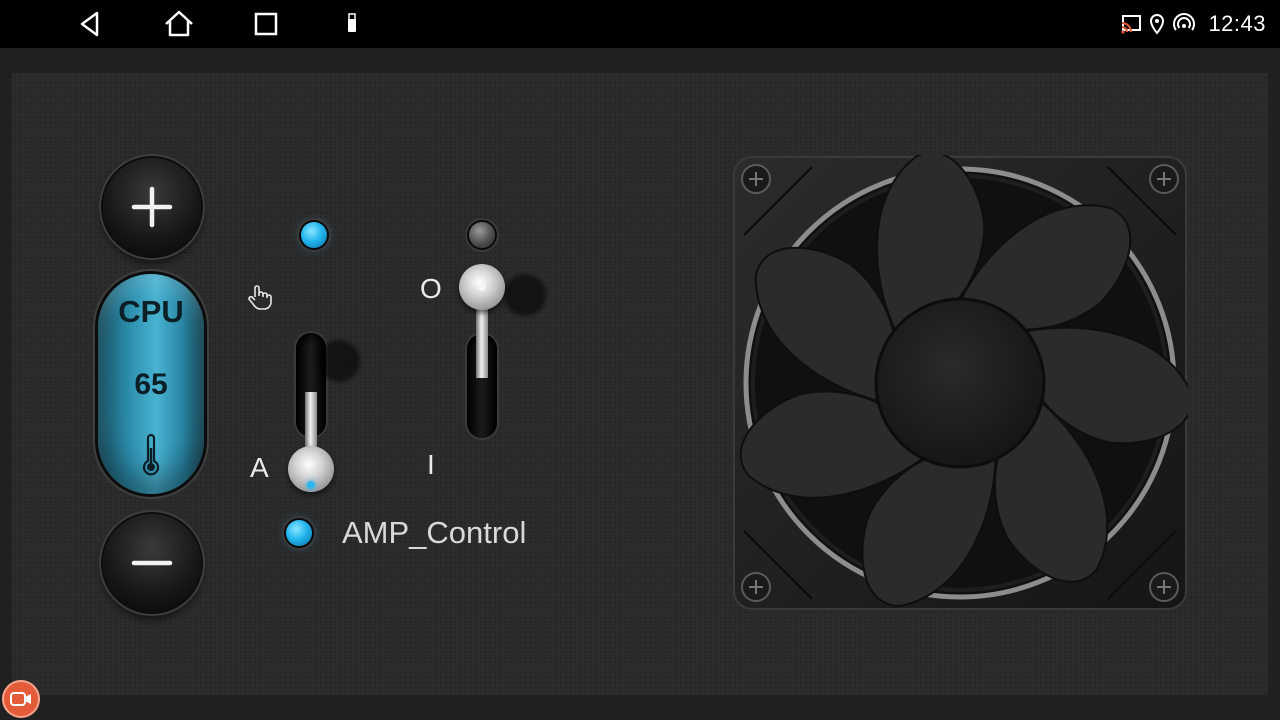 The width and height of the screenshot is (1280, 720). I want to click on system-bar: 12:43, so click(640, 24).